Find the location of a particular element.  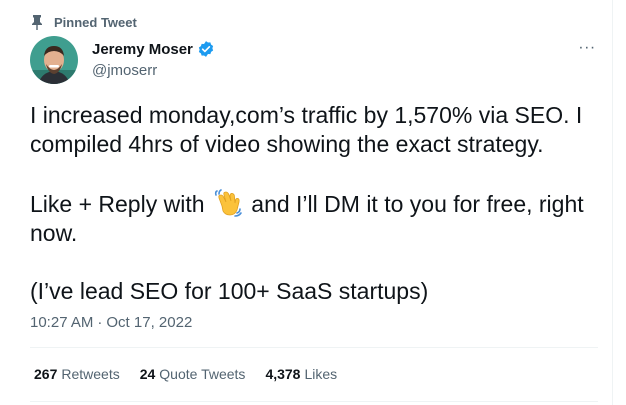

quote-tweets-label: Quote Tweets is located at coordinates (202, 374).